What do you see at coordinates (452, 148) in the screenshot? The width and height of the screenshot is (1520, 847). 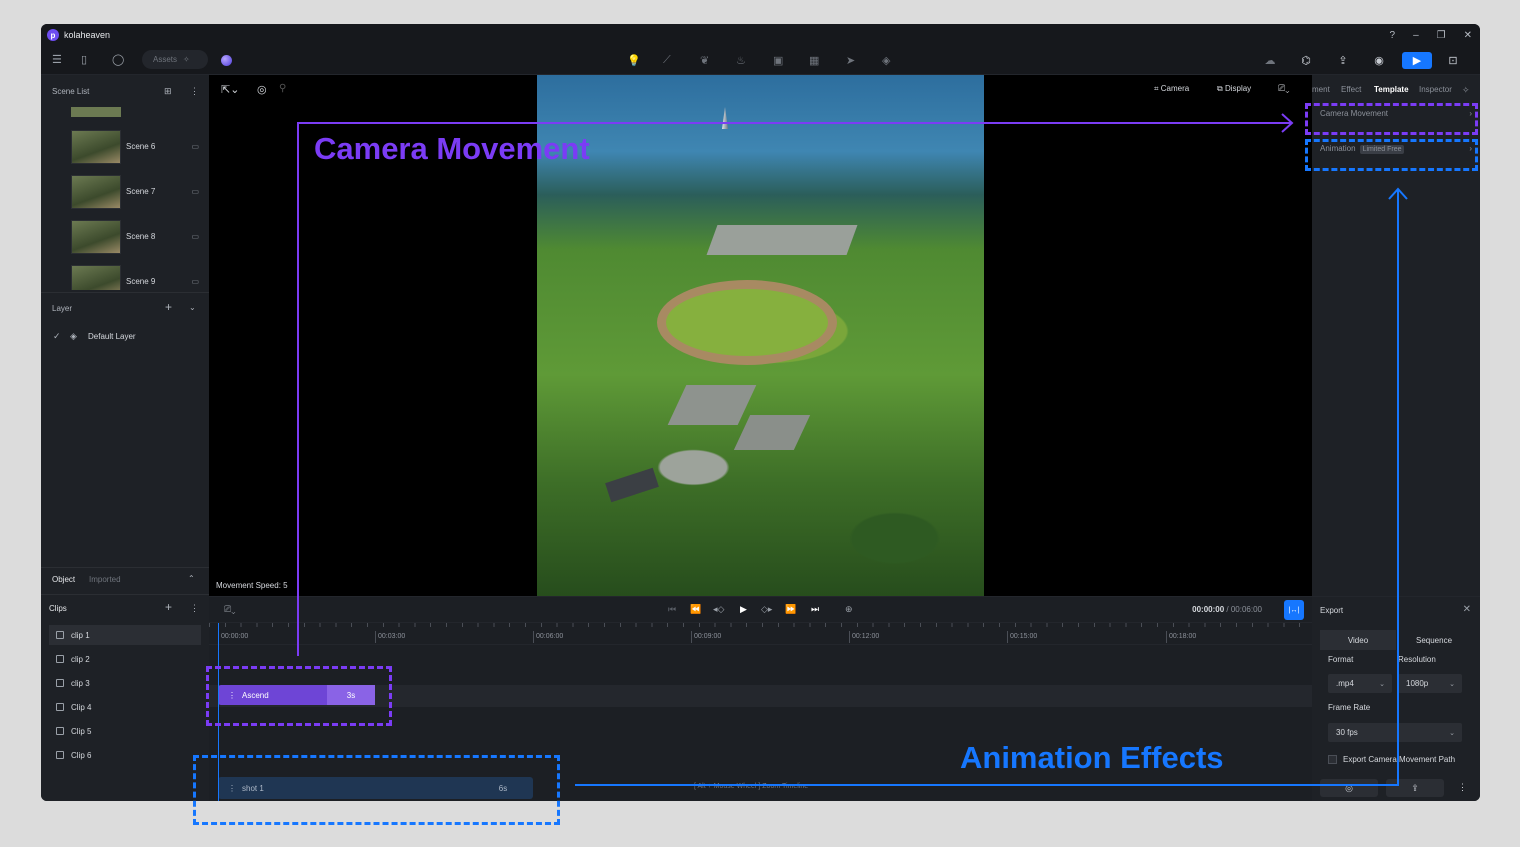 I see `camera-movement-annotation: Camera Movement` at bounding box center [452, 148].